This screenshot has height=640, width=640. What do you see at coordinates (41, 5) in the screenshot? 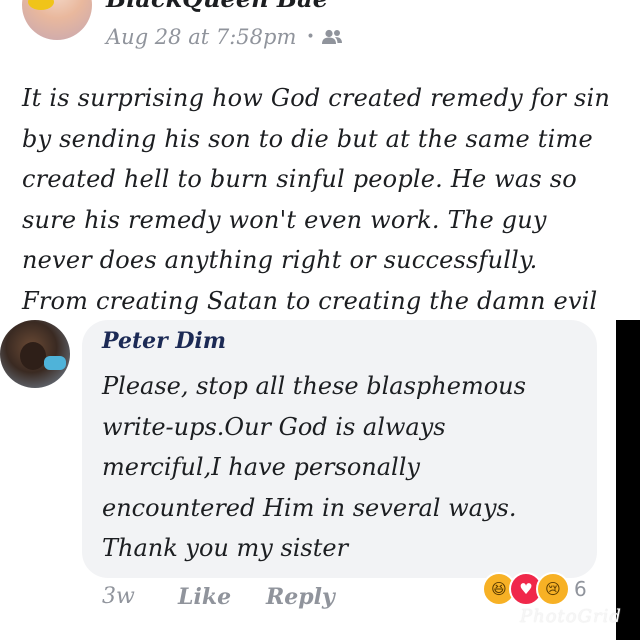
I see `avatar-accessory` at bounding box center [41, 5].